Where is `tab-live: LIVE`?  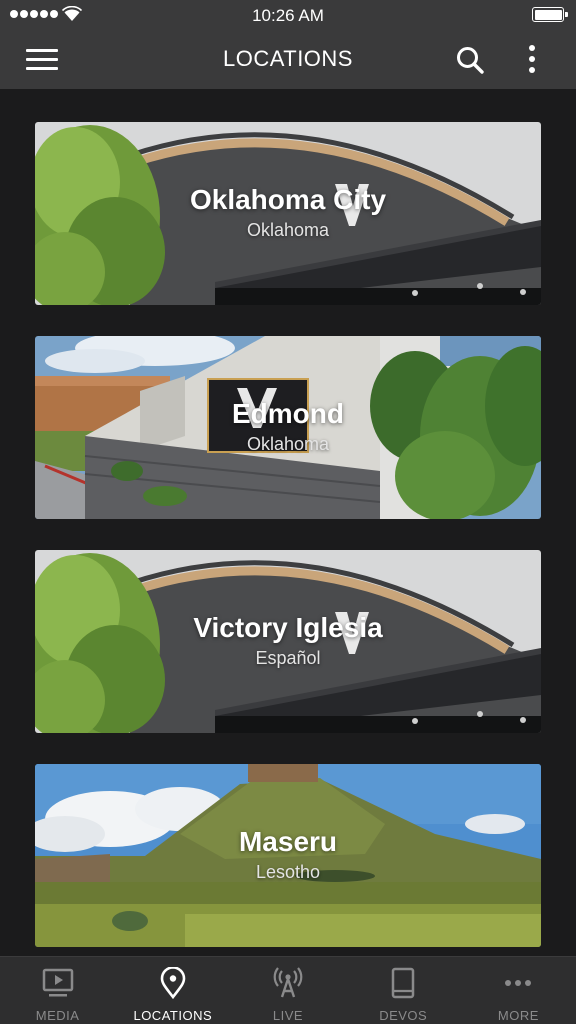 tab-live: LIVE is located at coordinates (287, 990).